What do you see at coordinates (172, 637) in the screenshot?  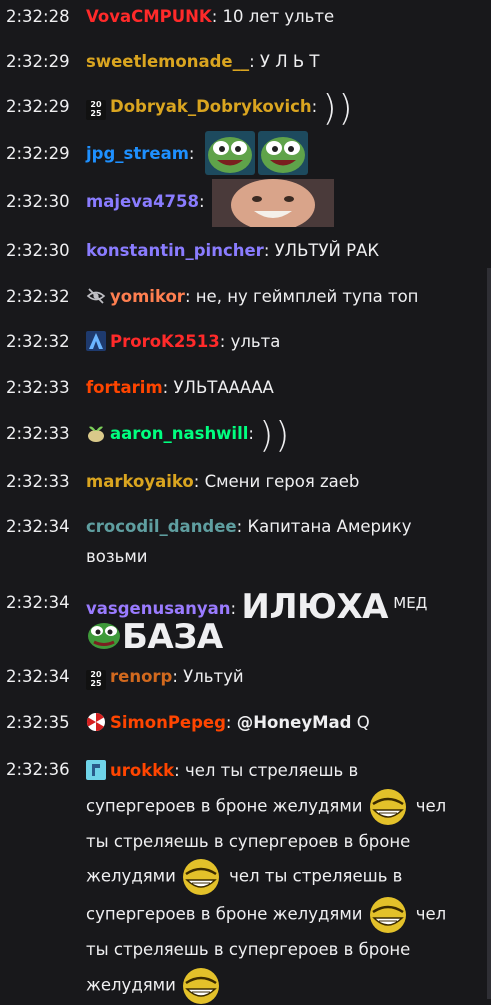 I see `big-emote-text: БАЗА` at bounding box center [172, 637].